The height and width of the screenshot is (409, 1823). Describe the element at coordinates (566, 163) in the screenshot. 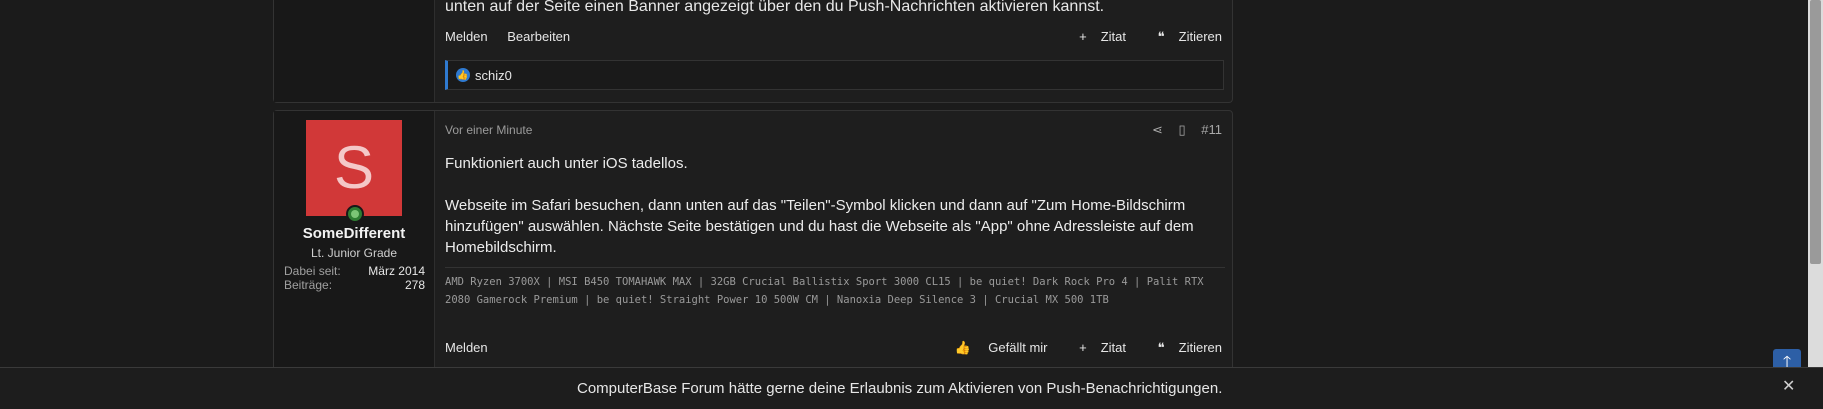

I see `post-paragraph: Funktioniert auch unter iOS tadellos.` at that location.